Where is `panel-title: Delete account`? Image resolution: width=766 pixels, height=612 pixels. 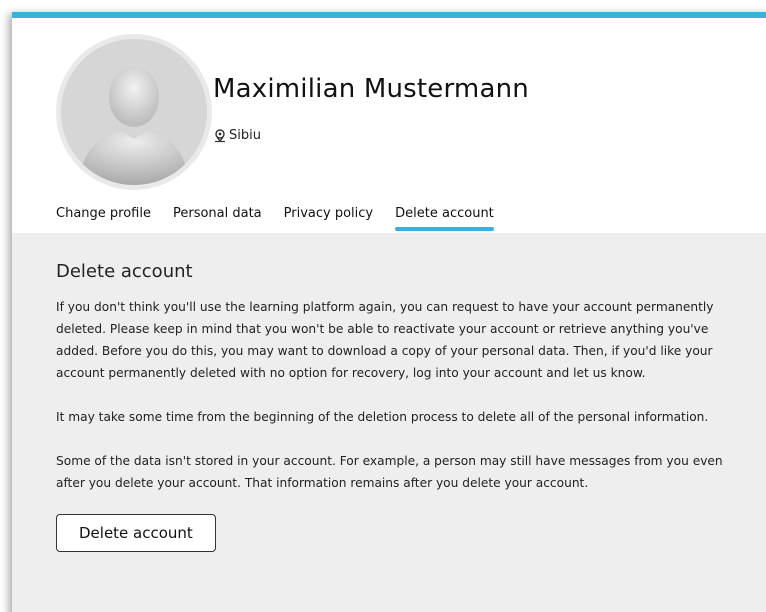
panel-title: Delete account is located at coordinates (124, 271).